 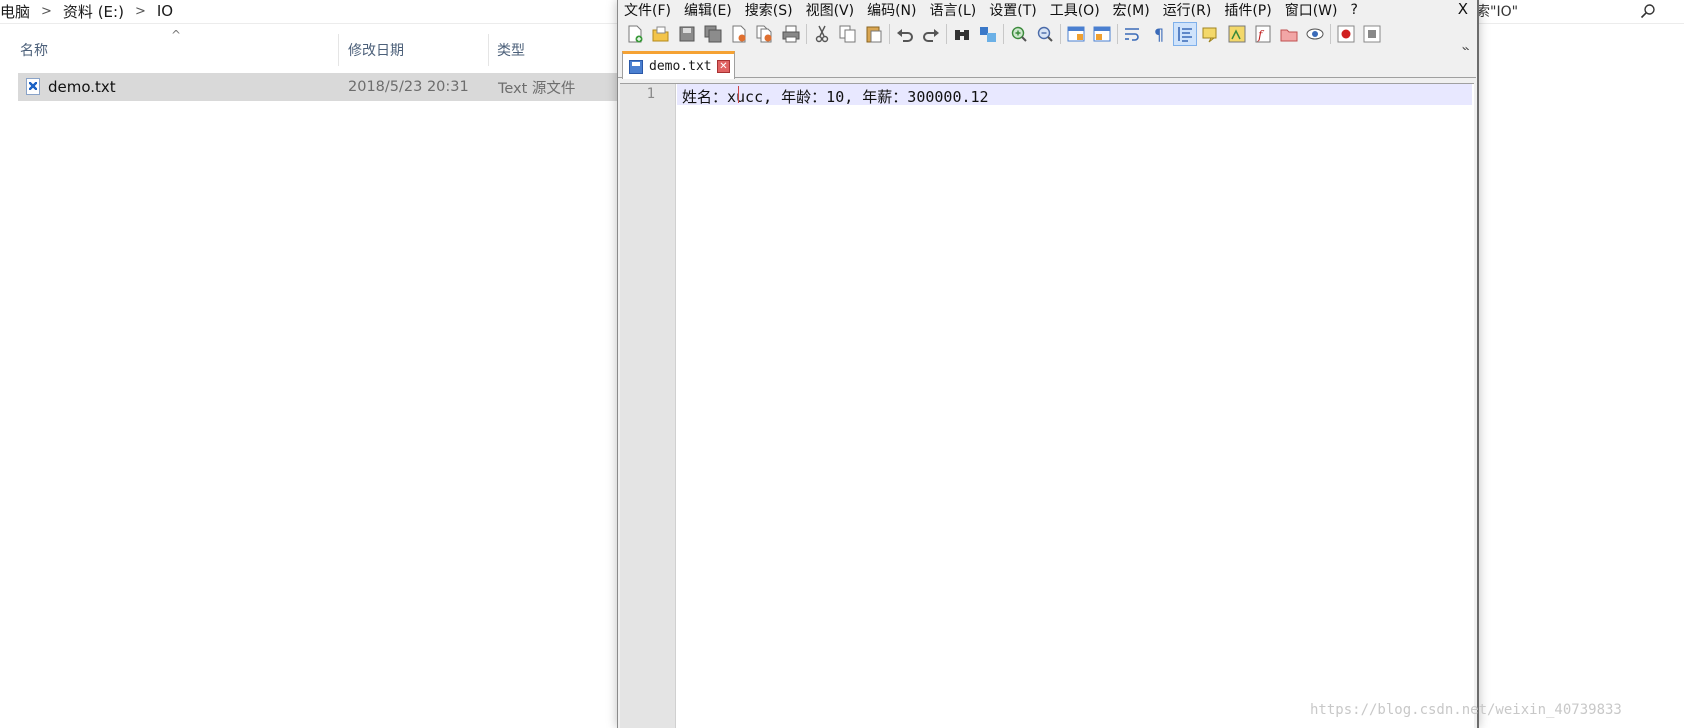 What do you see at coordinates (738, 94) in the screenshot?
I see `text-caret` at bounding box center [738, 94].